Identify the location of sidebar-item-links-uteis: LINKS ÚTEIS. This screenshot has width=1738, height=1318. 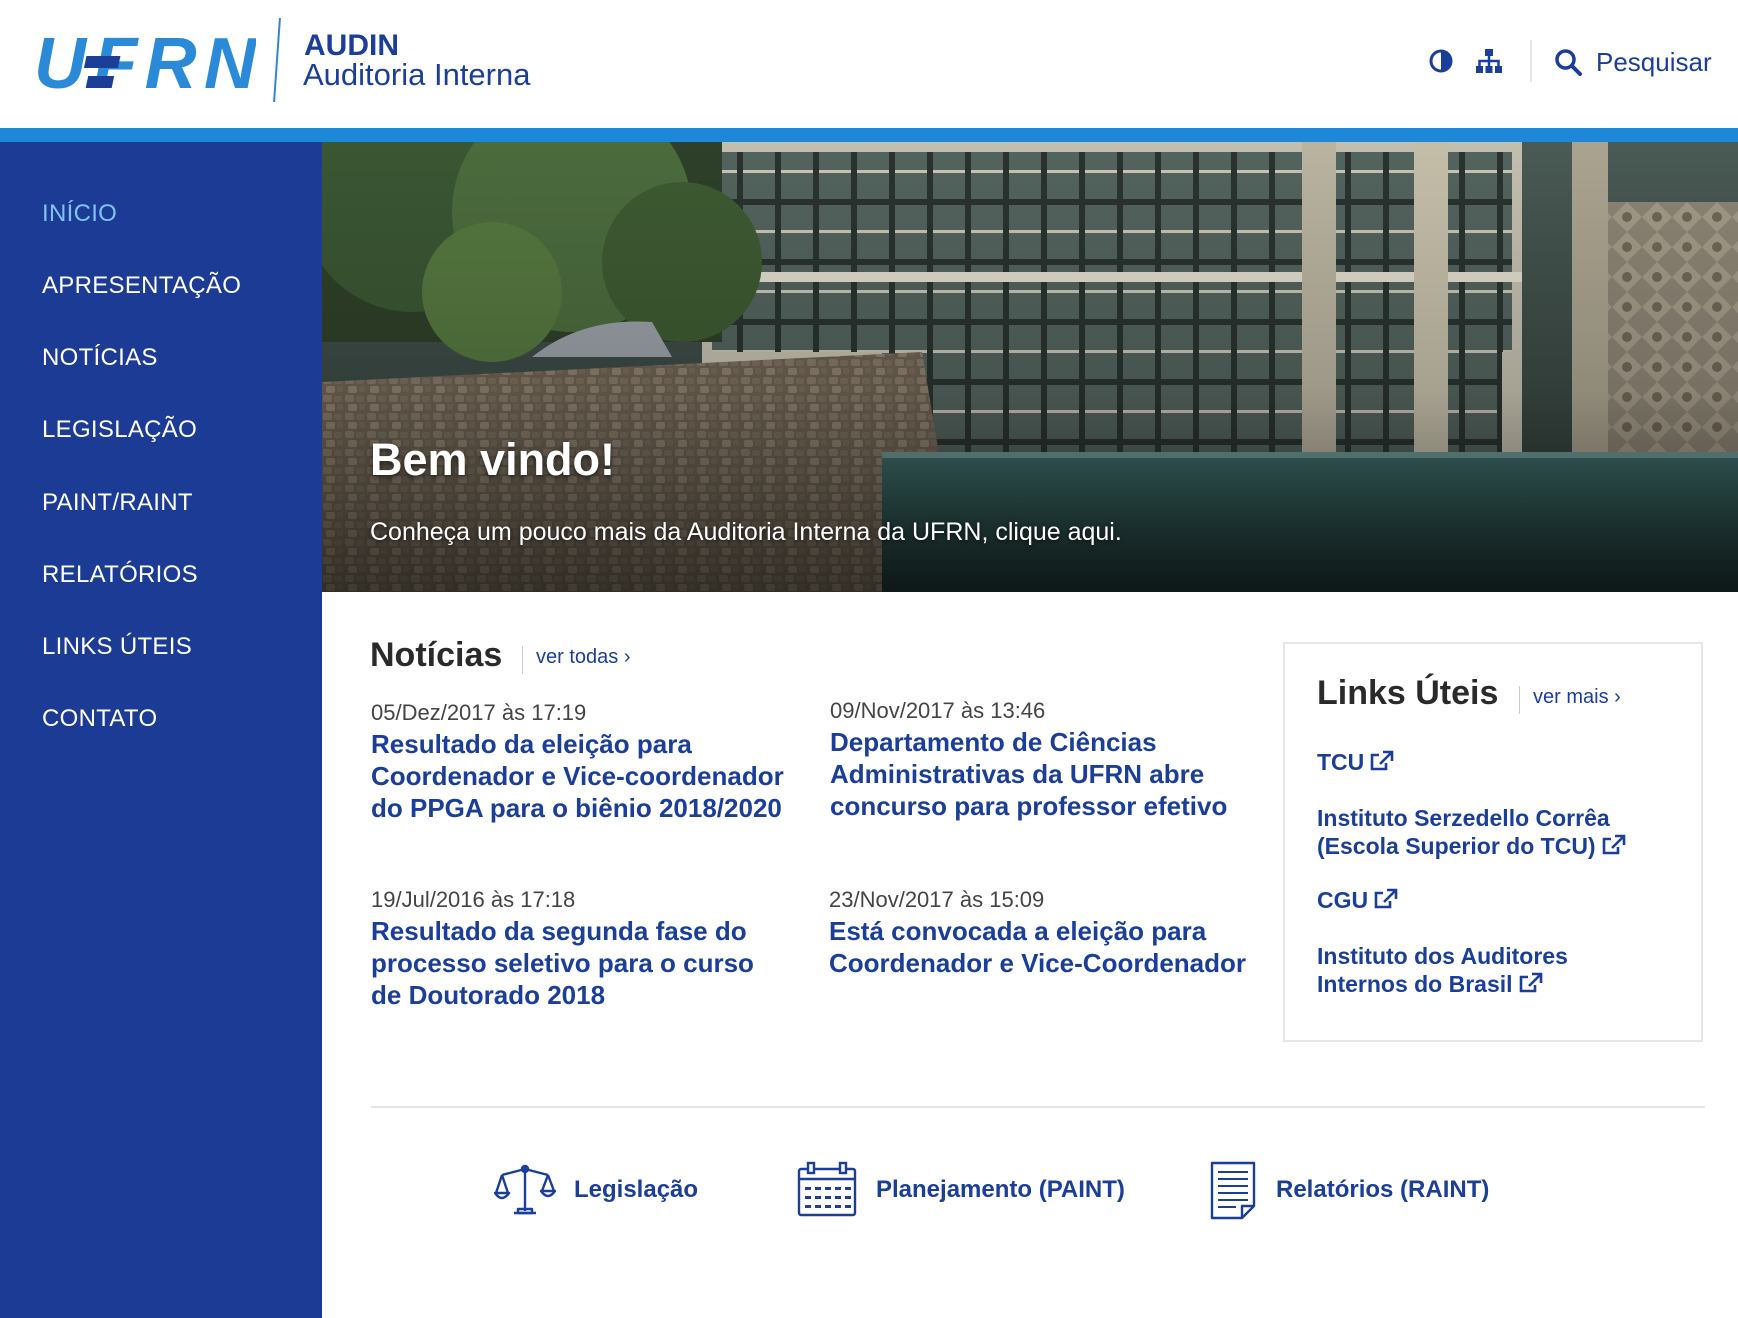
(117, 647).